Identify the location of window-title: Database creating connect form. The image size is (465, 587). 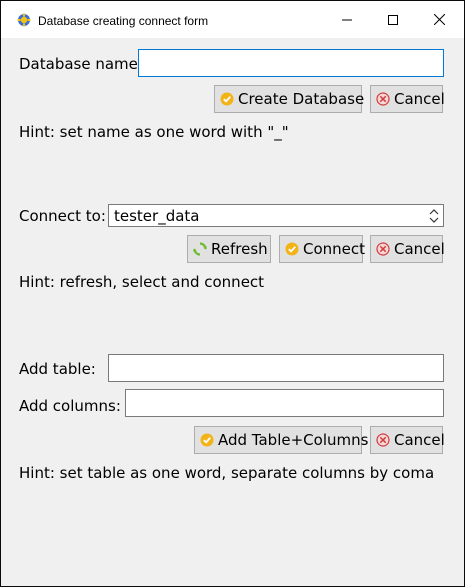
(123, 21).